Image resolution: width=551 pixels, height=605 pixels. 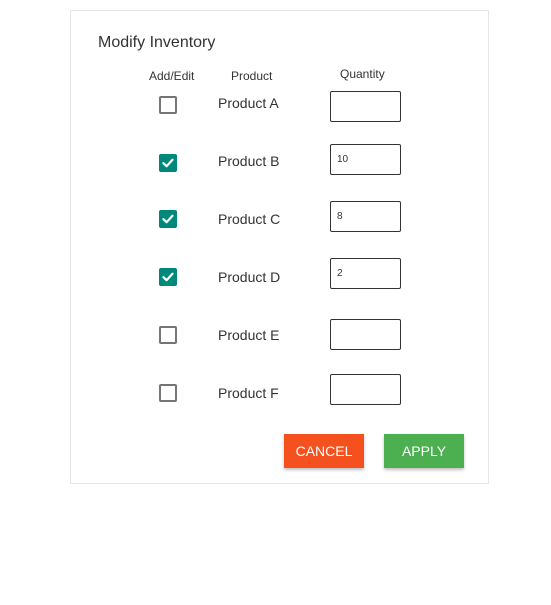 I want to click on product-label: Product B, so click(x=249, y=161).